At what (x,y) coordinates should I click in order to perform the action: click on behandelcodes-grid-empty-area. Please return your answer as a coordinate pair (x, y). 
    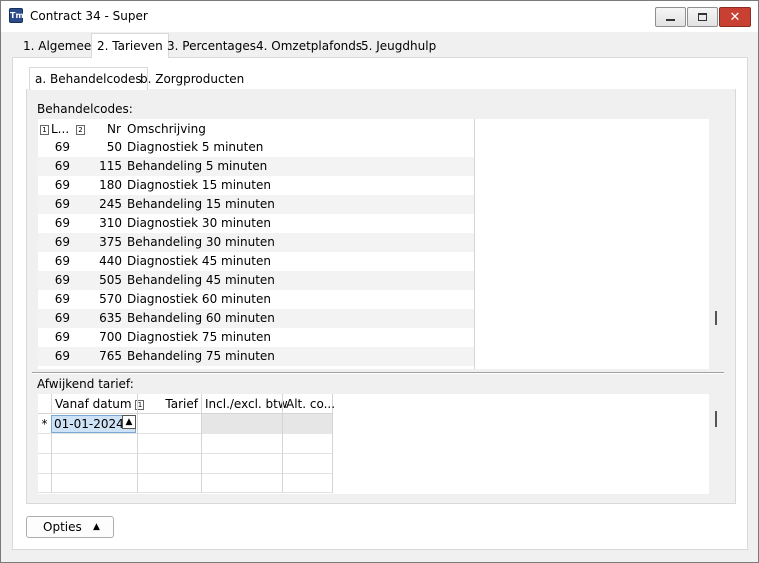
    Looking at the image, I should click on (591, 244).